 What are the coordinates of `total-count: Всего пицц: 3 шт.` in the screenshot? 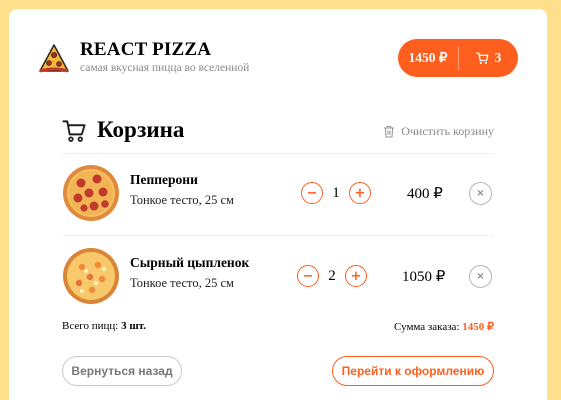 It's located at (104, 326).